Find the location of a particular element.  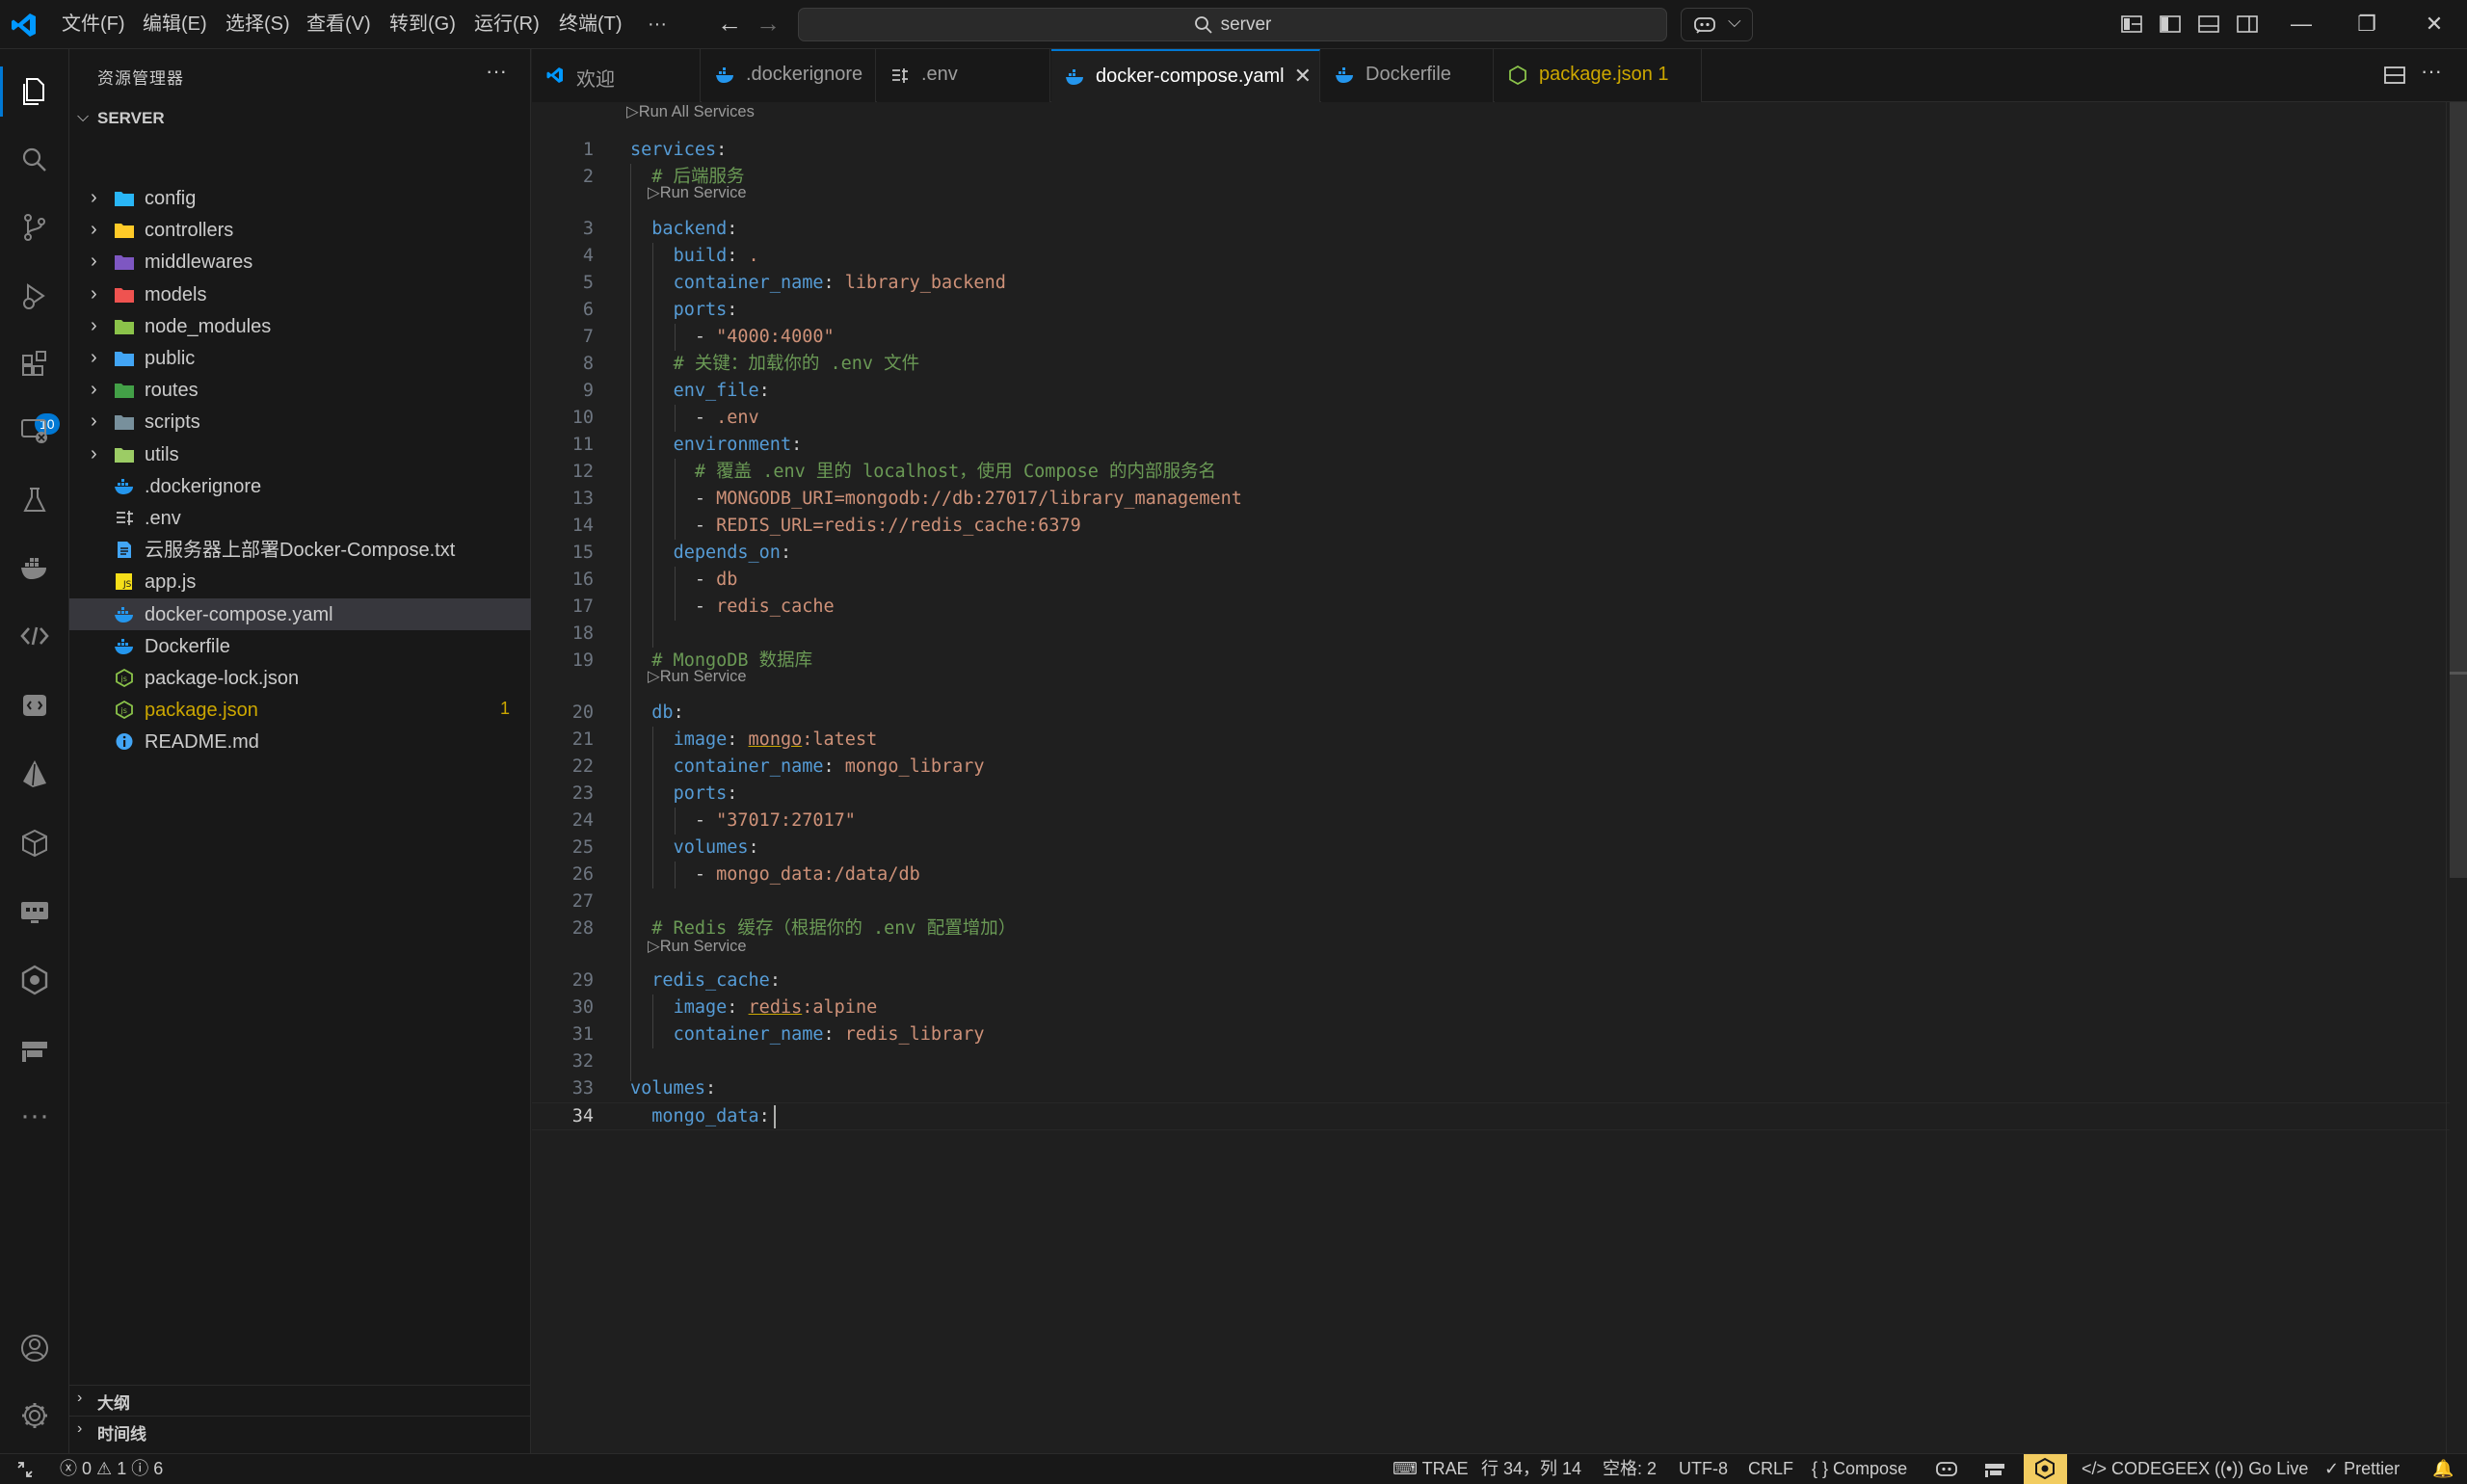

menu-item: 终端(T) is located at coordinates (590, 24).